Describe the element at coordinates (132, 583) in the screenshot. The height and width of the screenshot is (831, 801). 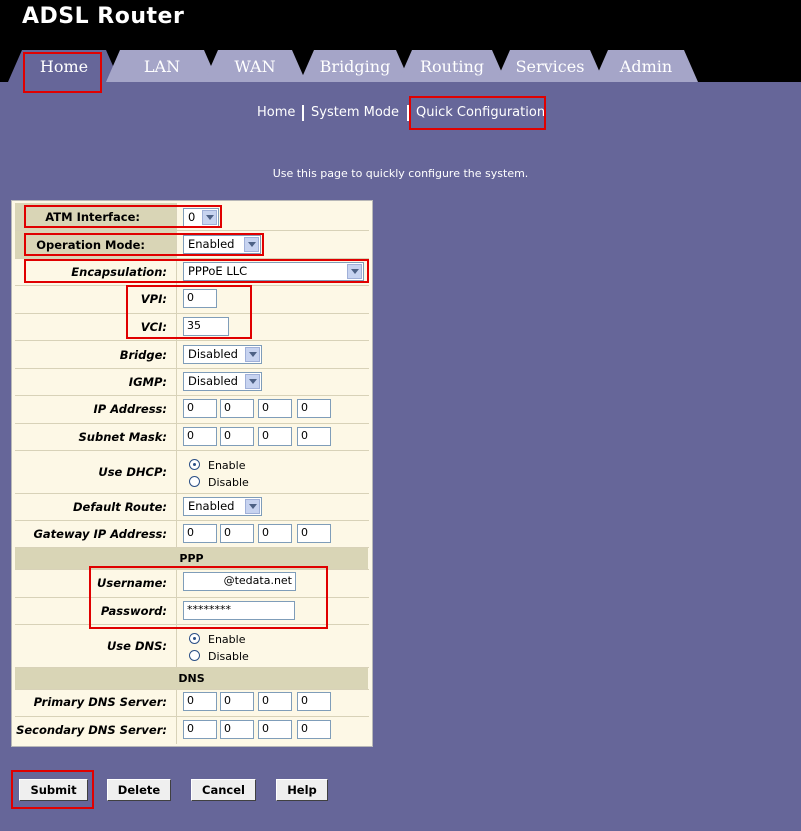
I see `username-label: Username:` at that location.